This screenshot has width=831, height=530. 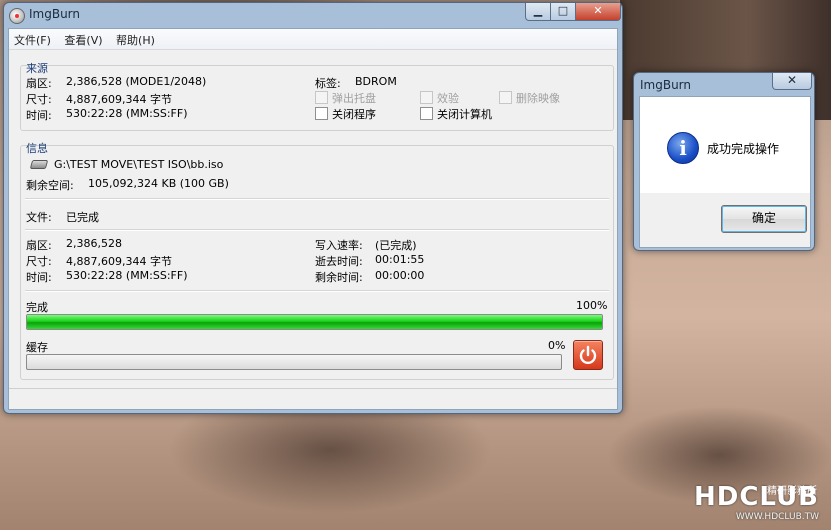 I want to click on window-title: ImgBurn, so click(x=55, y=14).